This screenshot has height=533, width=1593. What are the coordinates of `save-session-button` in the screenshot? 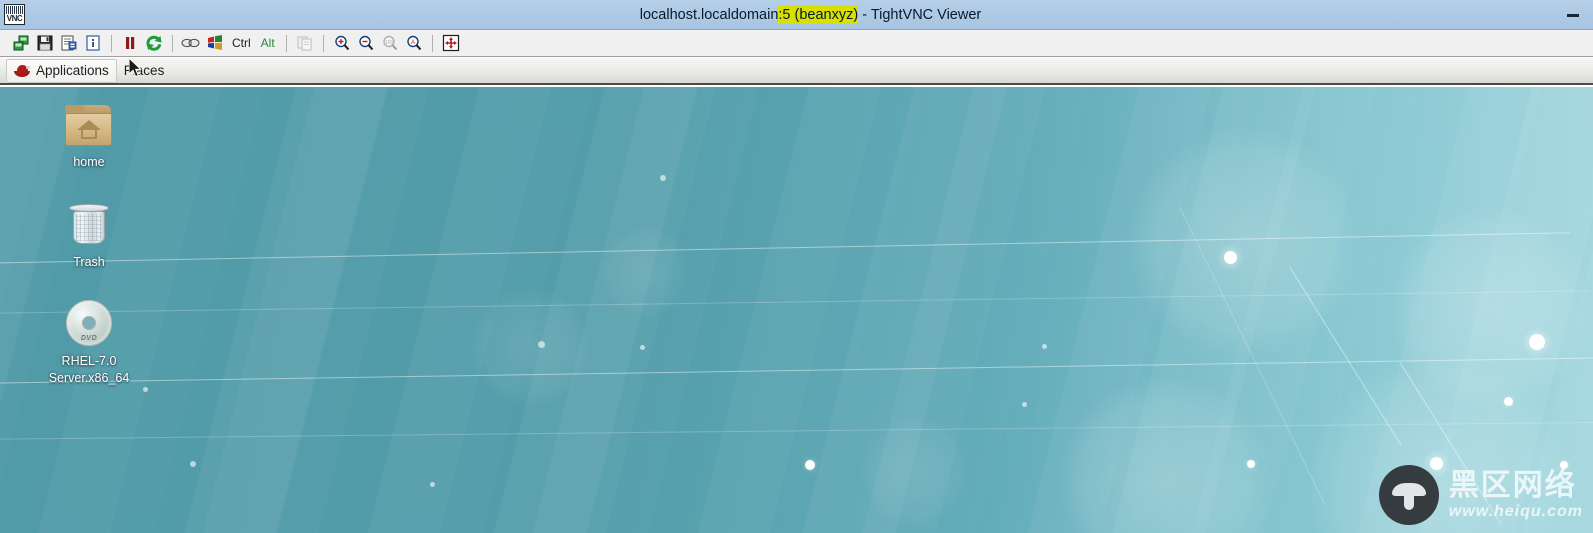 It's located at (45, 43).